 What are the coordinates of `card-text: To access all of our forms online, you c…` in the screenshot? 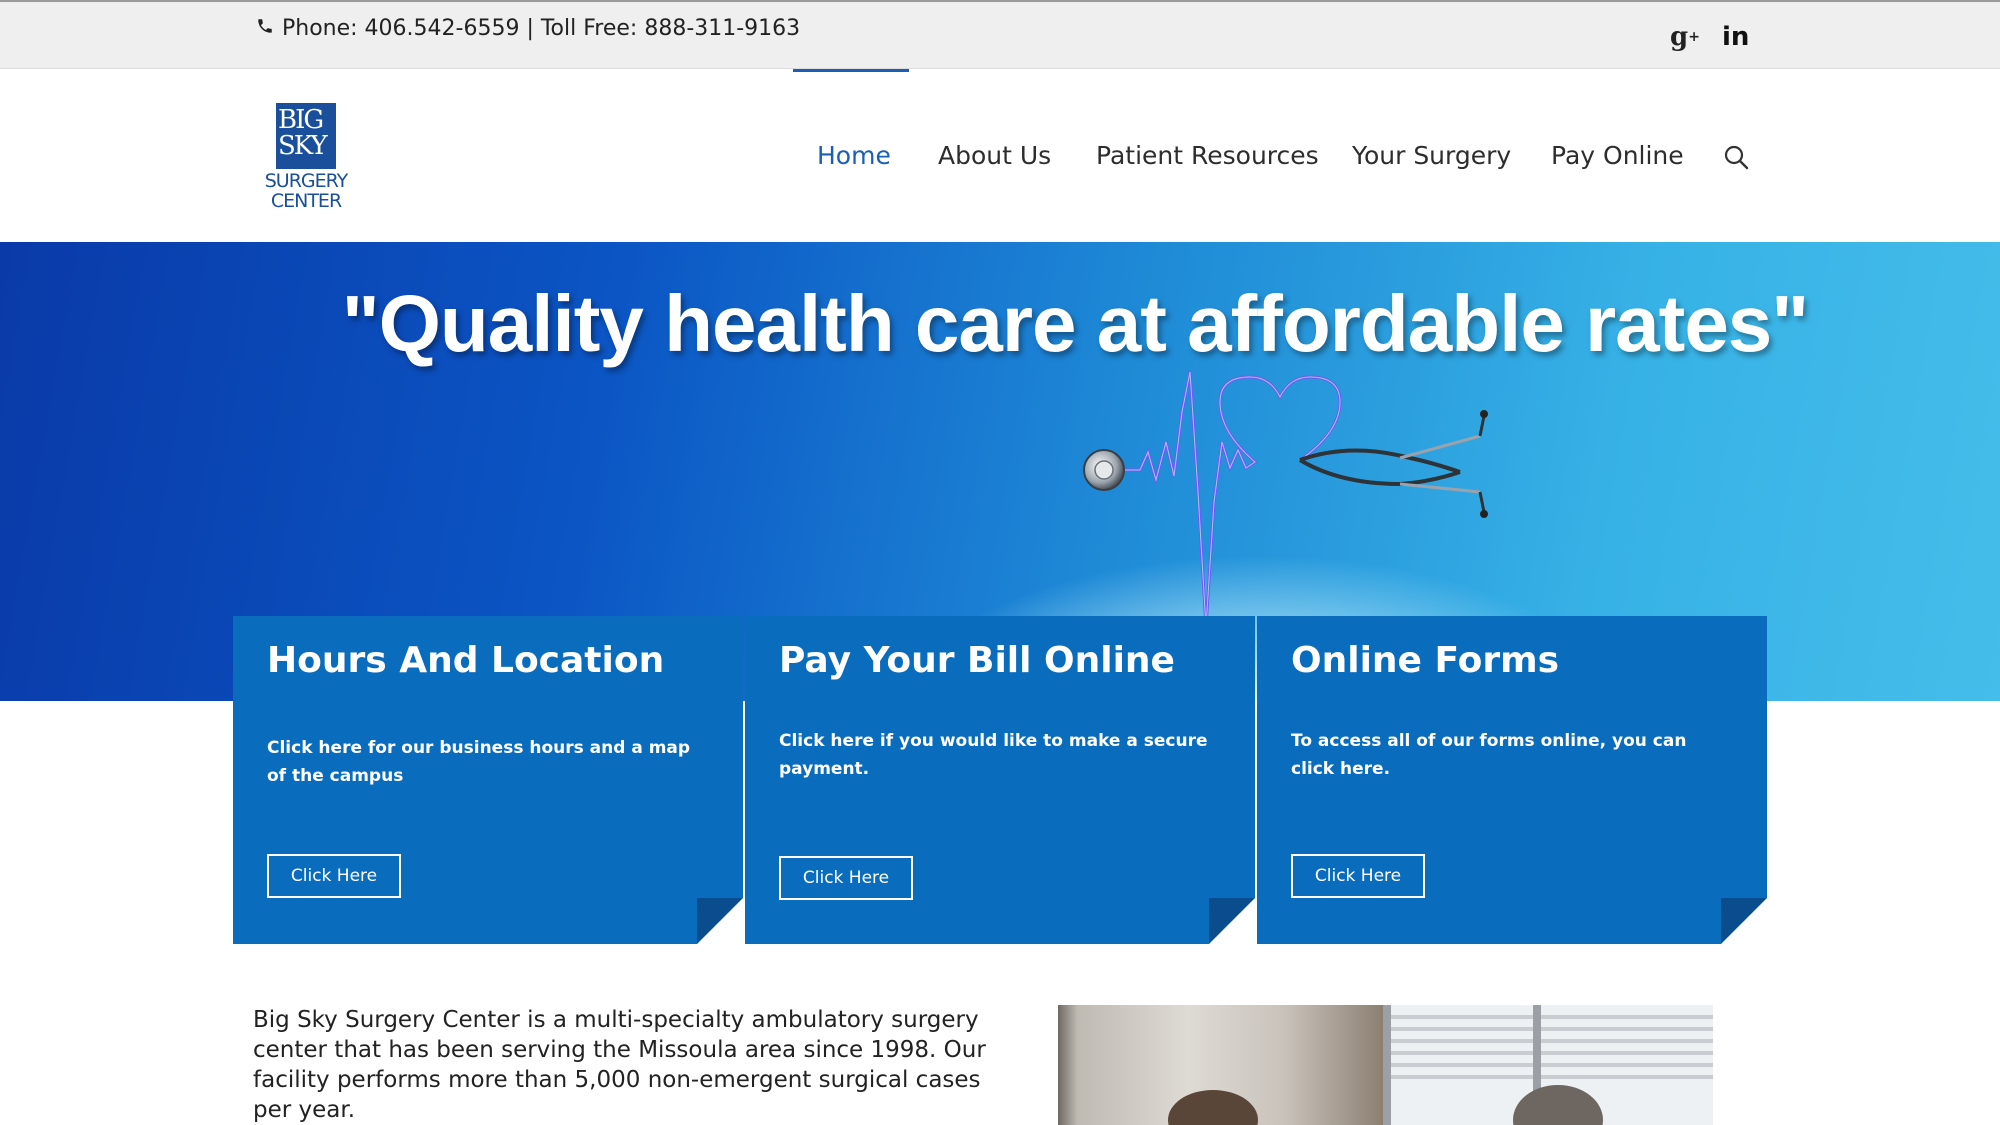 It's located at (1489, 755).